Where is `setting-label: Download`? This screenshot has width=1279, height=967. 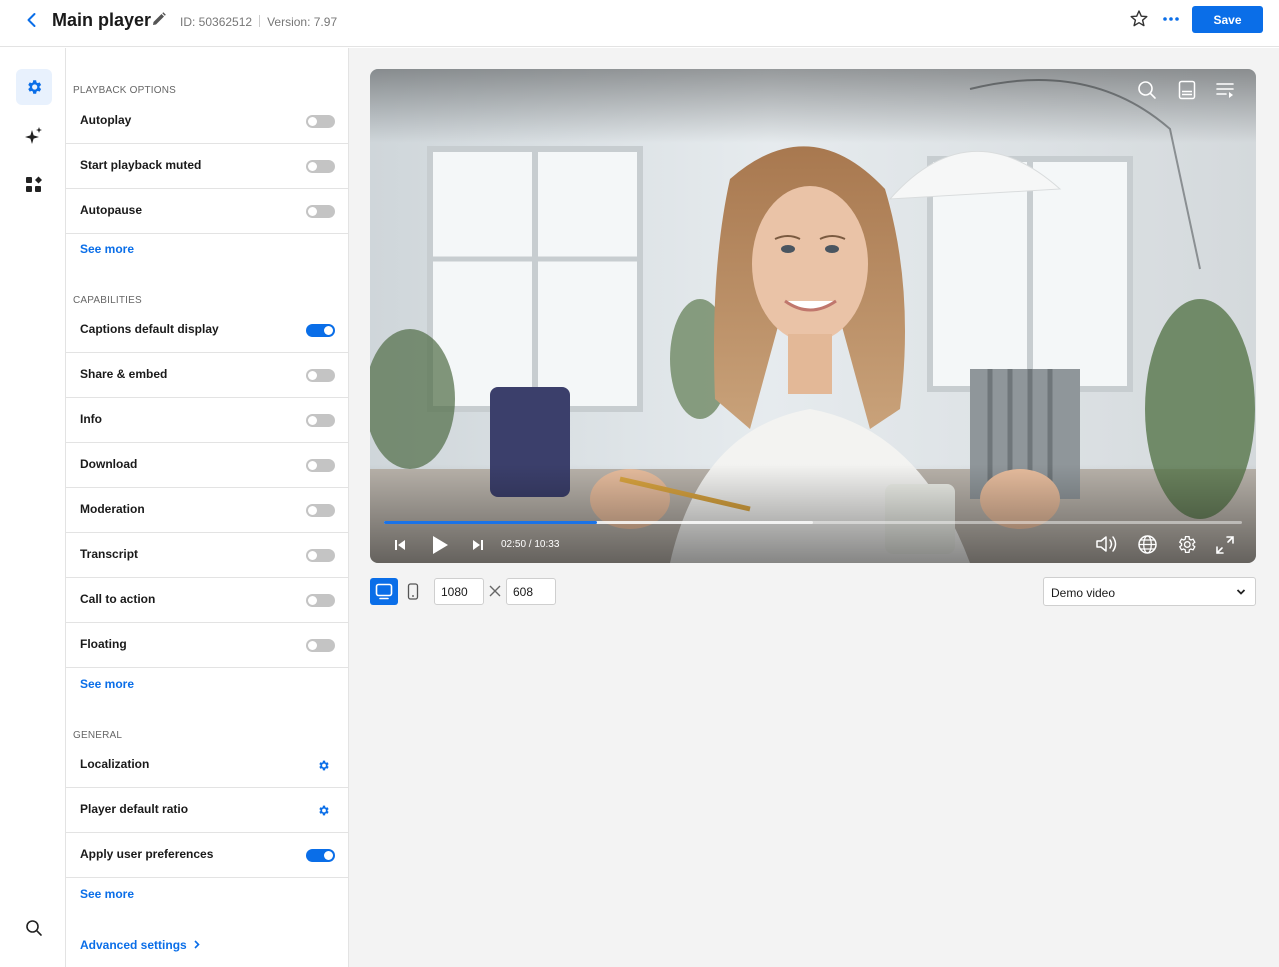
setting-label: Download is located at coordinates (109, 464).